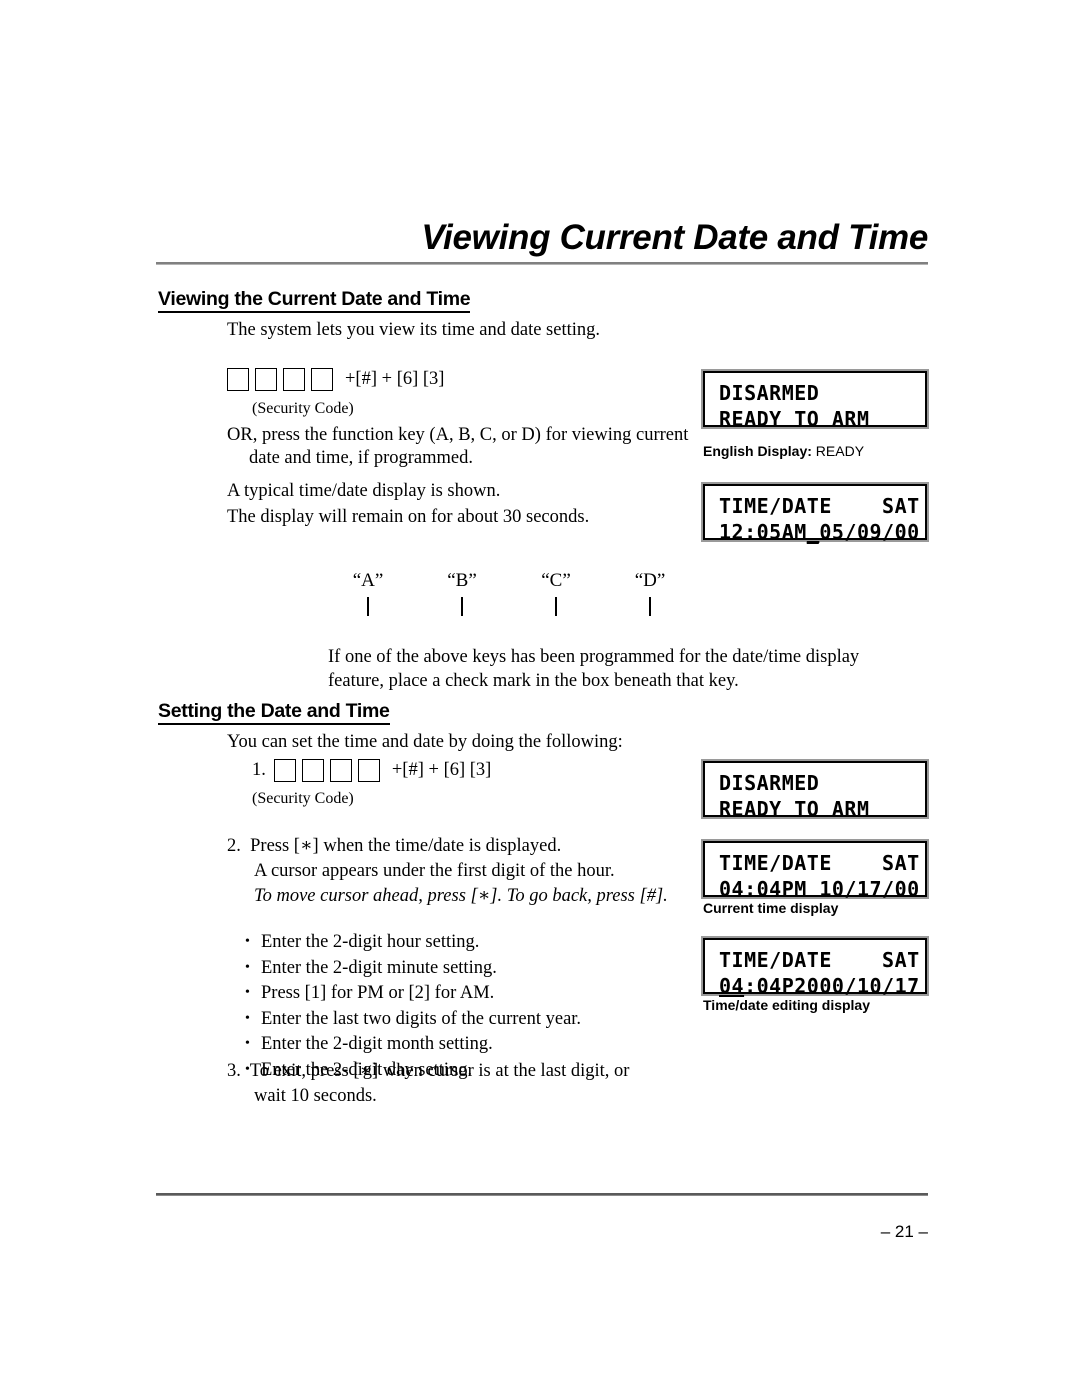 The image size is (1080, 1397). Describe the element at coordinates (315, 1096) in the screenshot. I see `step-3-line2: wait 10 seconds.` at that location.